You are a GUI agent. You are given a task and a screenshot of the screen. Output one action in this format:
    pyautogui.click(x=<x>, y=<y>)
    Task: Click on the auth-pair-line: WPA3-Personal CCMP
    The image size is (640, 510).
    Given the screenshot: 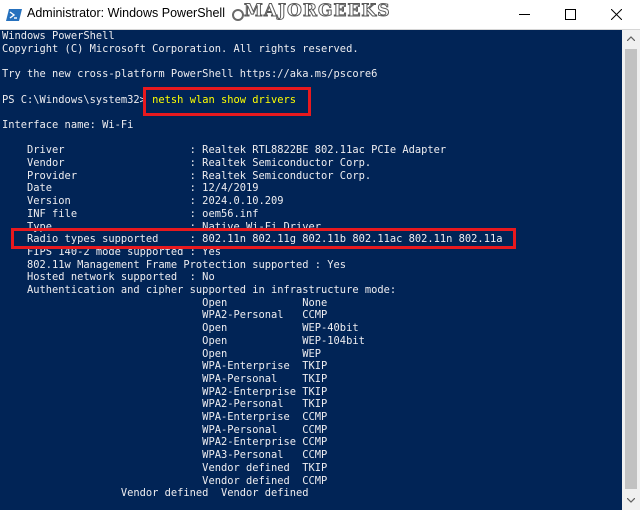 What is the action you would take?
    pyautogui.click(x=165, y=455)
    